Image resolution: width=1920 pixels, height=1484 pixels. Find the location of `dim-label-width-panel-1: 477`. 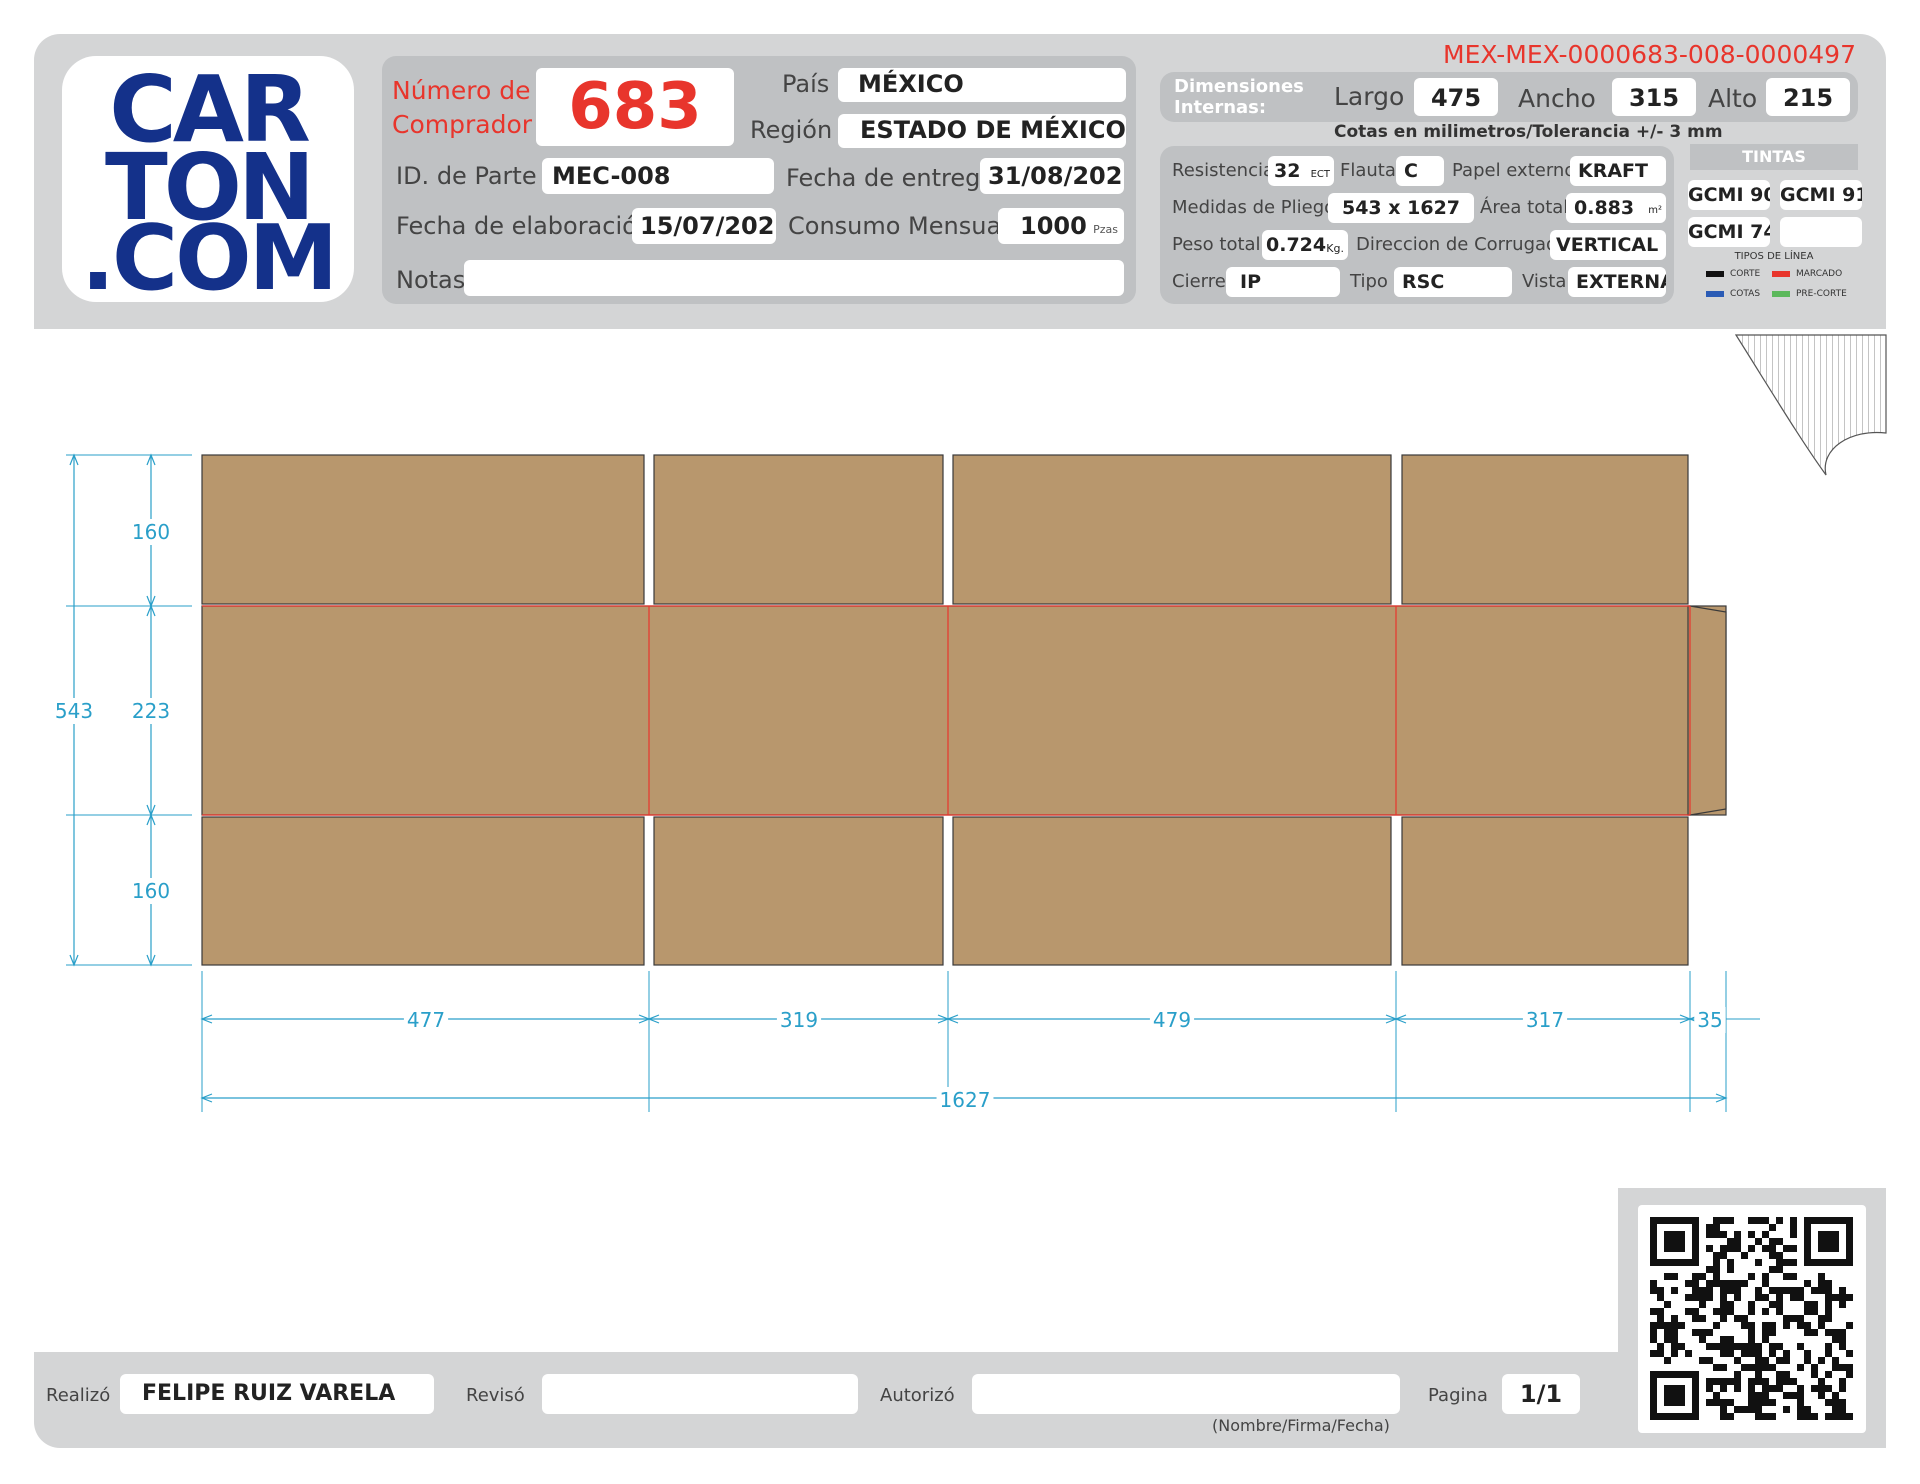

dim-label-width-panel-1: 477 is located at coordinates (426, 1020).